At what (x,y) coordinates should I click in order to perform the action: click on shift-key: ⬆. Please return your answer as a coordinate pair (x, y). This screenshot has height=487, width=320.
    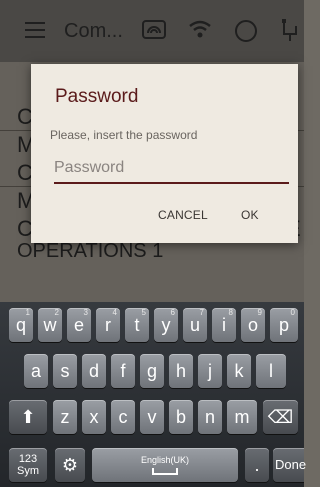
    Looking at the image, I should click on (28, 417).